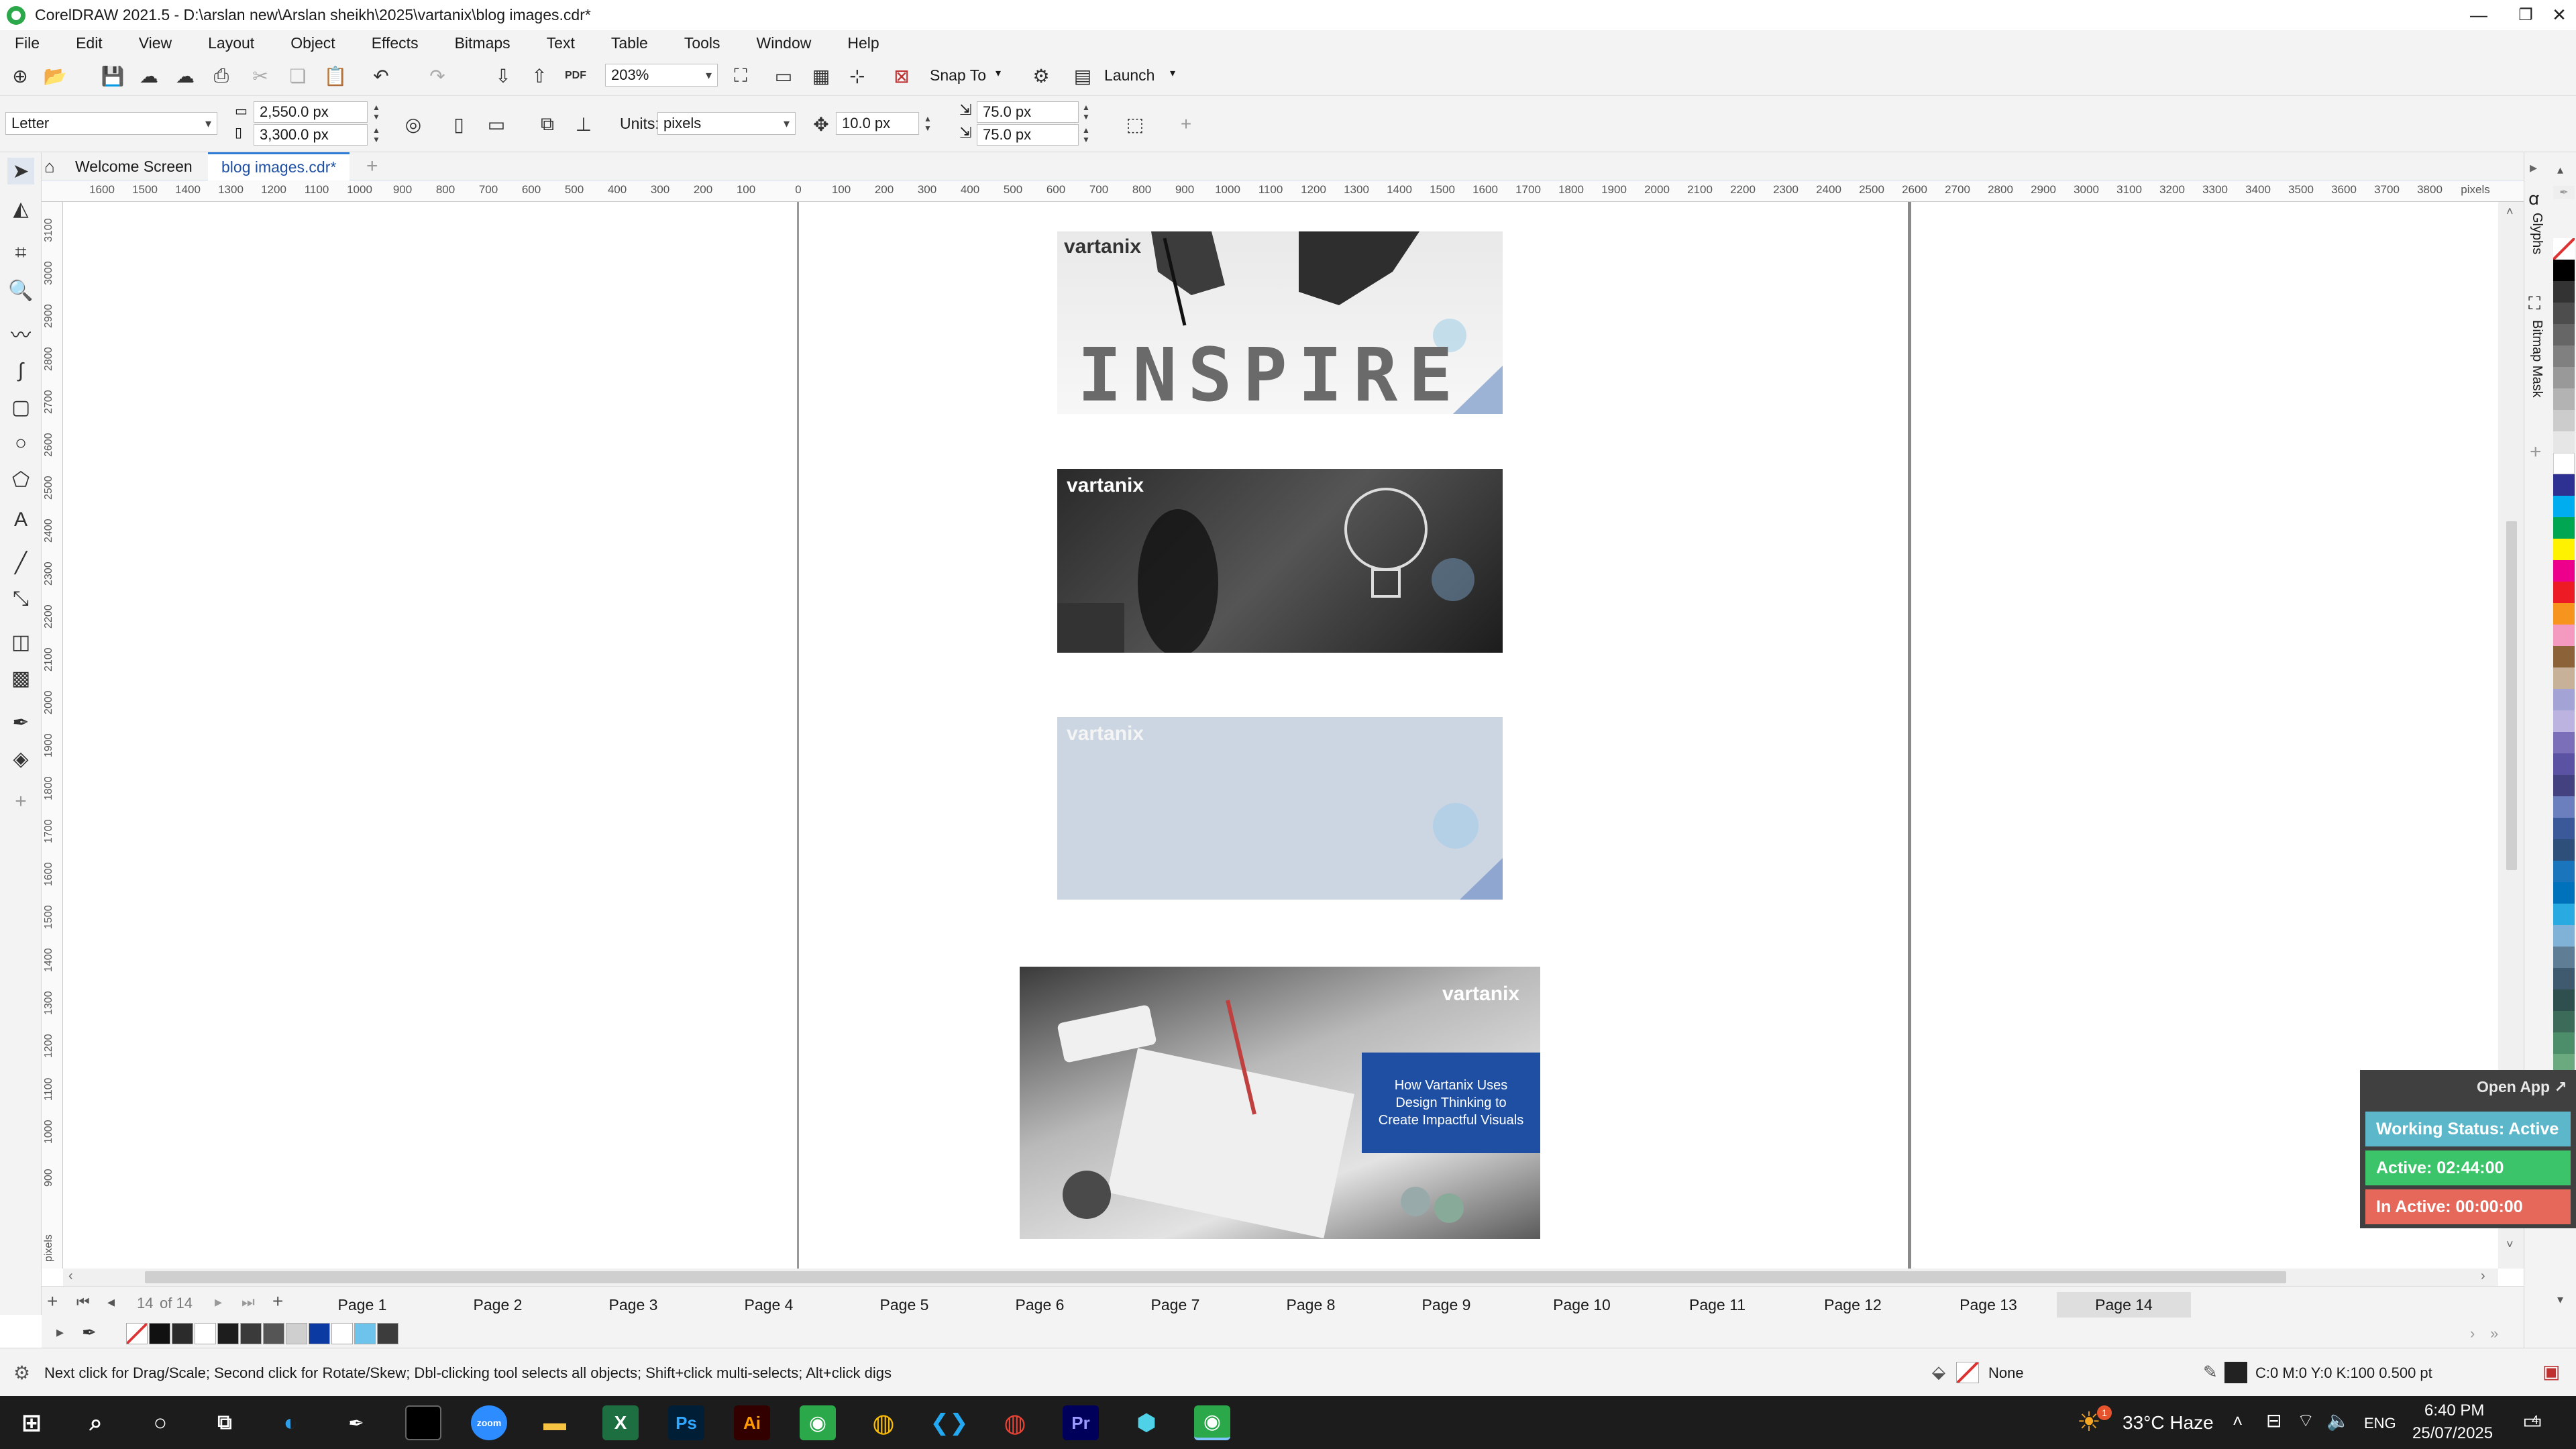 This screenshot has width=2576, height=1449. I want to click on shape-tool-icon: ◭, so click(20, 208).